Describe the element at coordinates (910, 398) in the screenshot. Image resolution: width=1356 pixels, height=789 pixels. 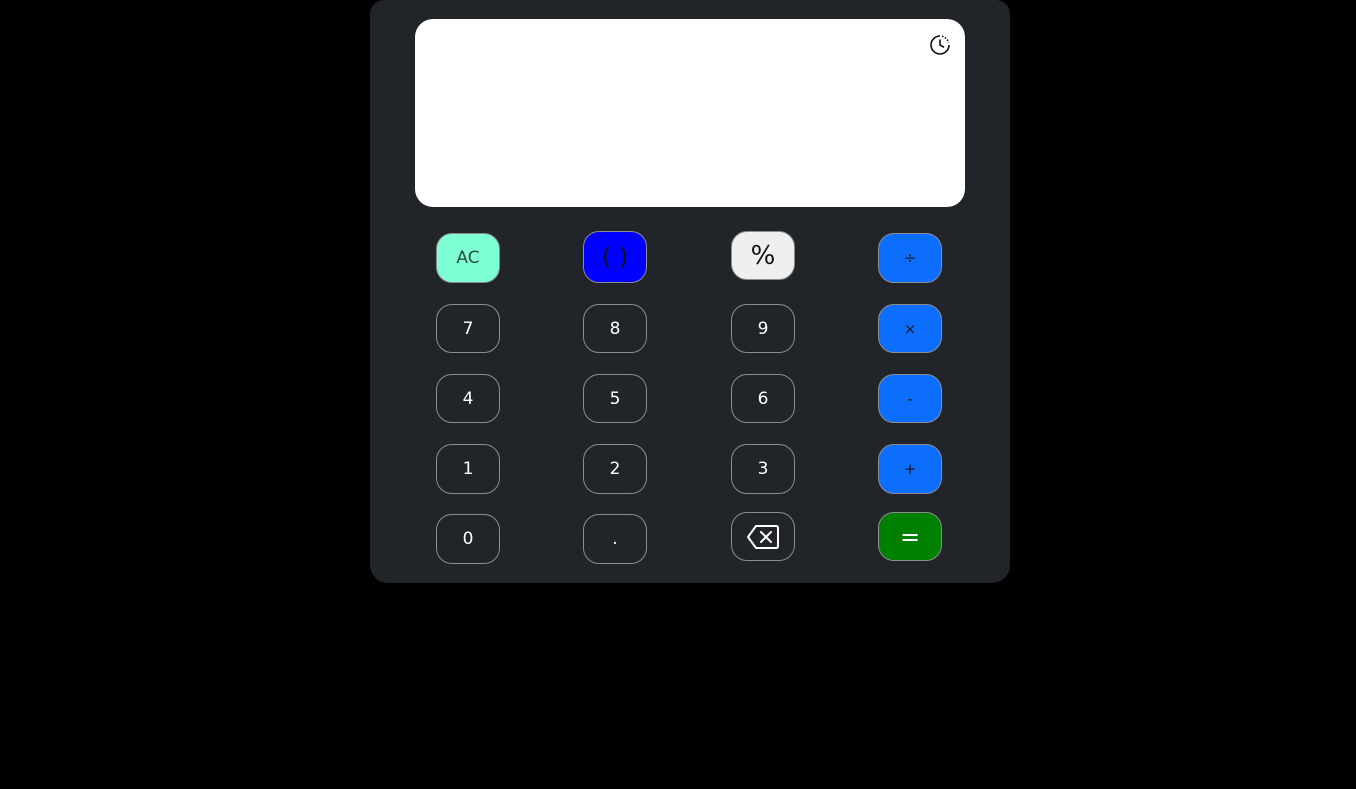
I see `minus-button: -` at that location.